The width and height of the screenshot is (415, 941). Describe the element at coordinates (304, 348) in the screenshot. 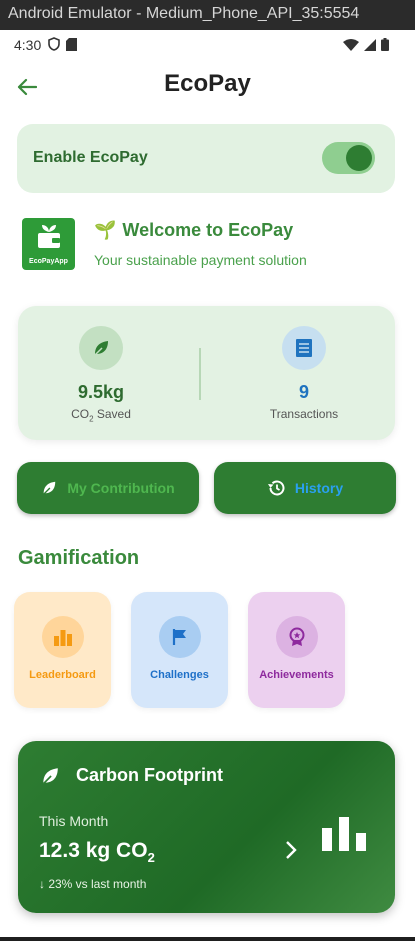

I see `receipt-icon` at that location.